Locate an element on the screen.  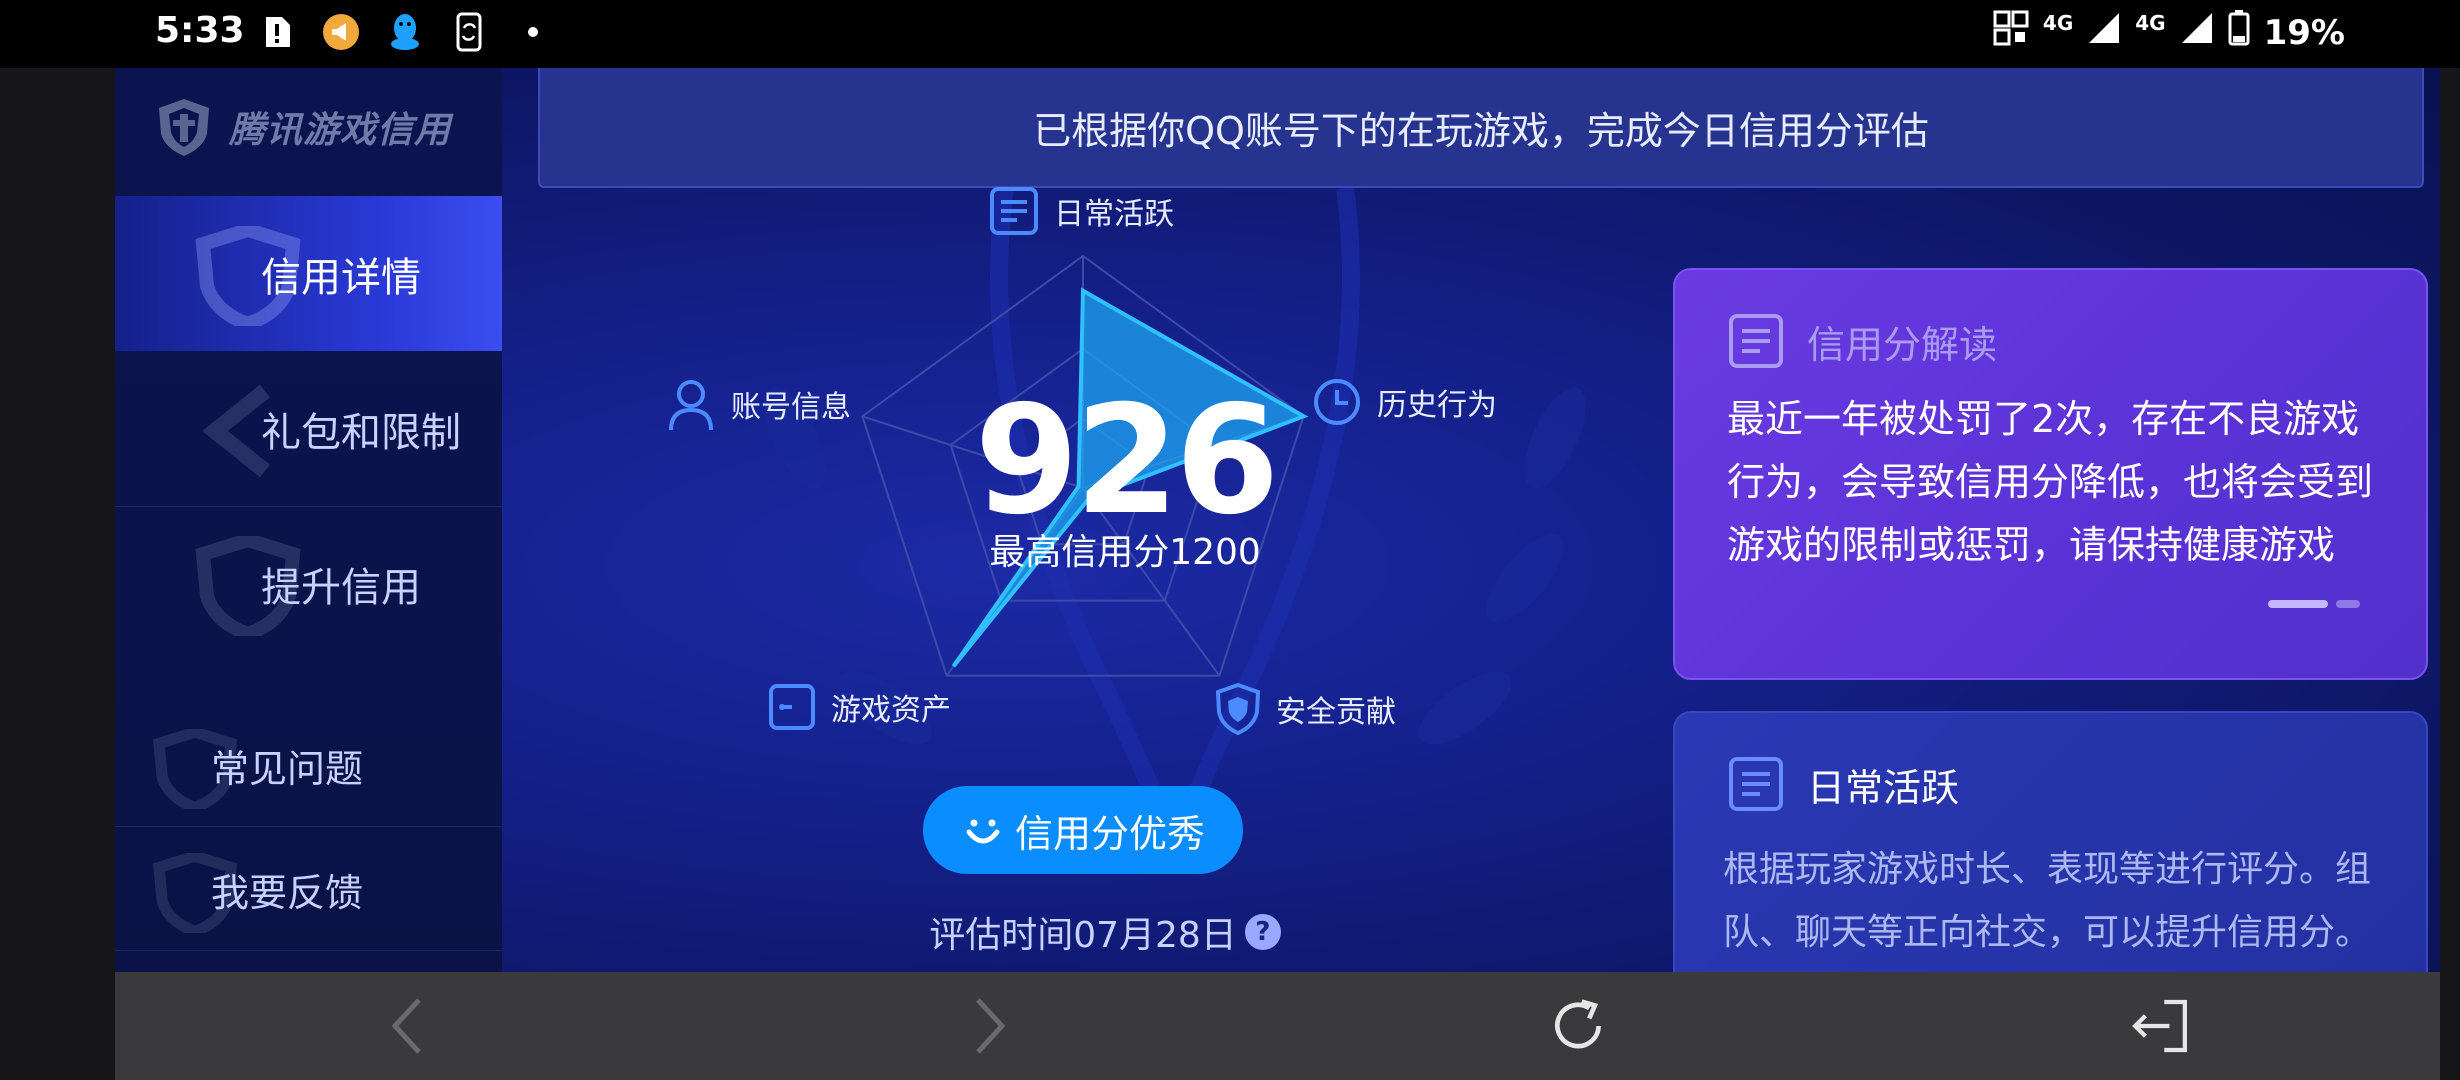
pager-dot is located at coordinates (2348, 604).